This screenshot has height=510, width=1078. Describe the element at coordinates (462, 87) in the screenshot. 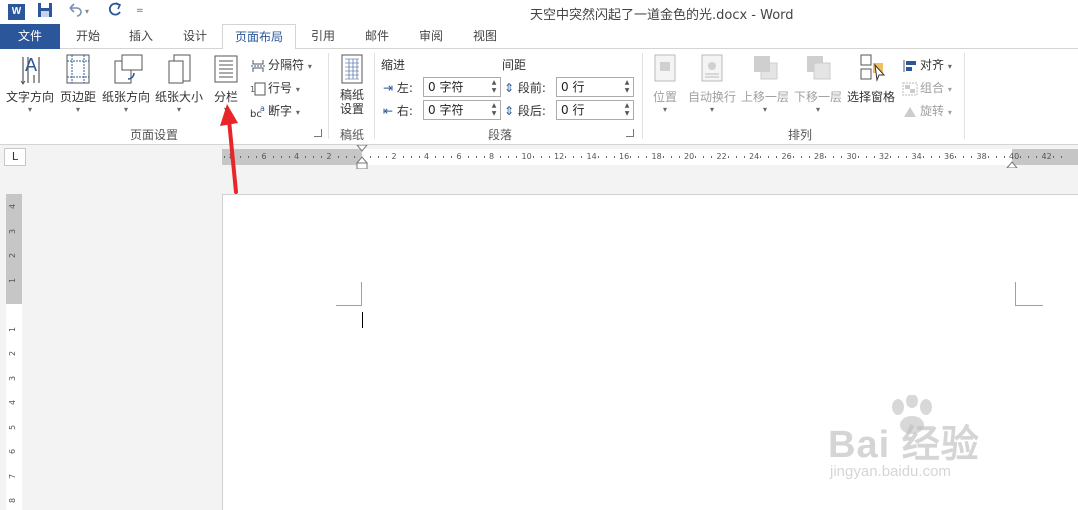

I see `indent-left-input: 0 字符 ▲ ▼` at that location.